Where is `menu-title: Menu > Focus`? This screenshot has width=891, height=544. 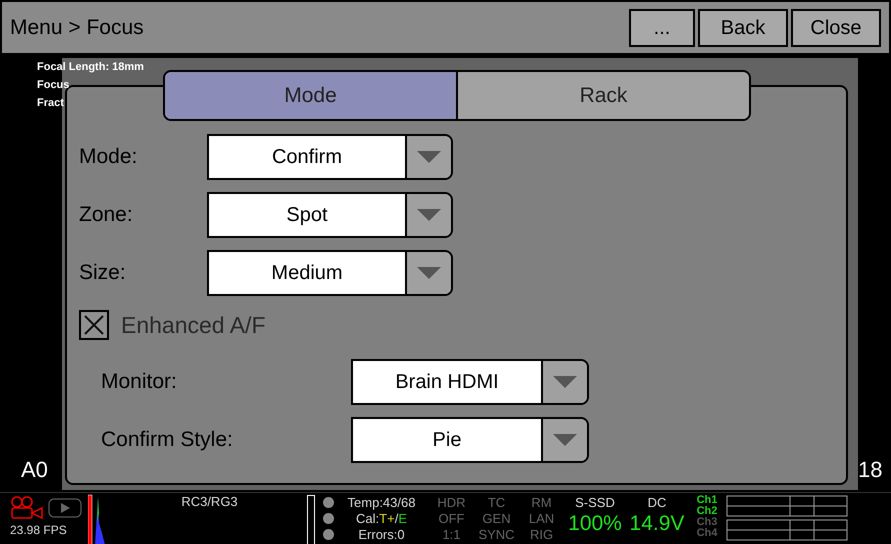 menu-title: Menu > Focus is located at coordinates (77, 27).